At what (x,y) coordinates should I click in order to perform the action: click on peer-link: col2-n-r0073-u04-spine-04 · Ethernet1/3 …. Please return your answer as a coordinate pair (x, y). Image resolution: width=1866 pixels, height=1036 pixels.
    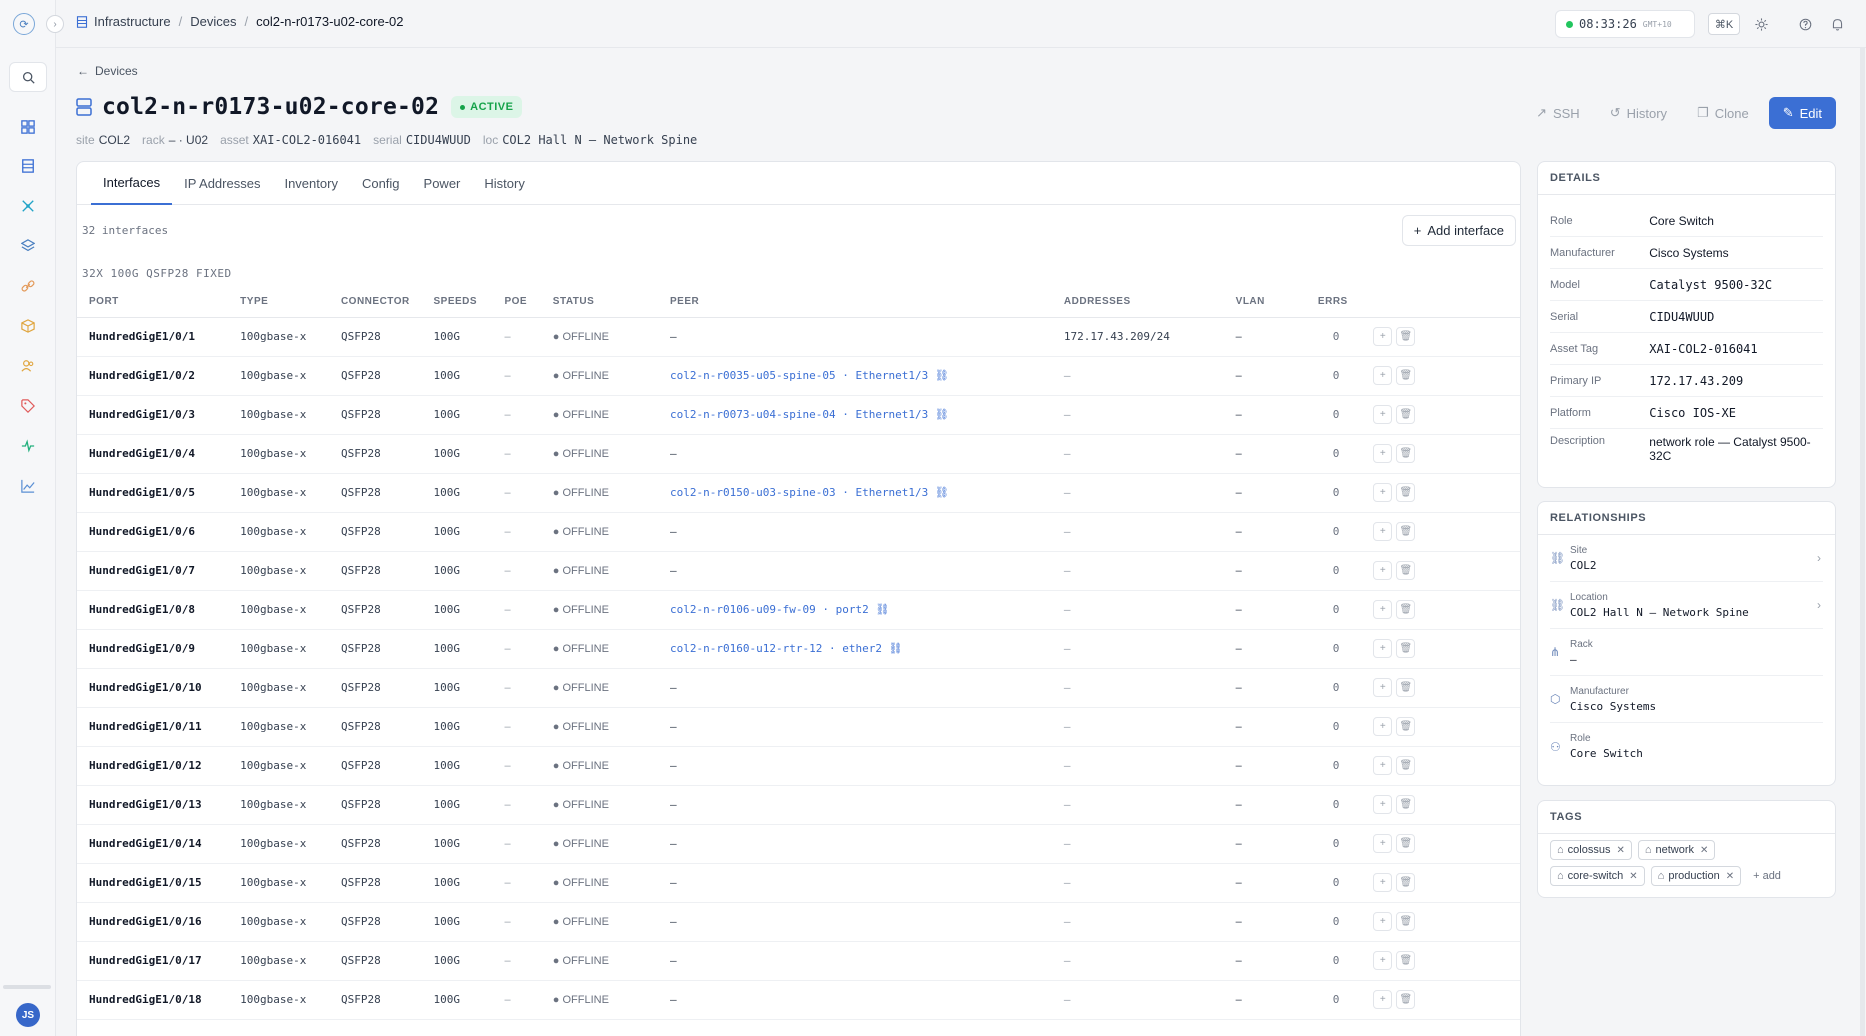
    Looking at the image, I should click on (809, 414).